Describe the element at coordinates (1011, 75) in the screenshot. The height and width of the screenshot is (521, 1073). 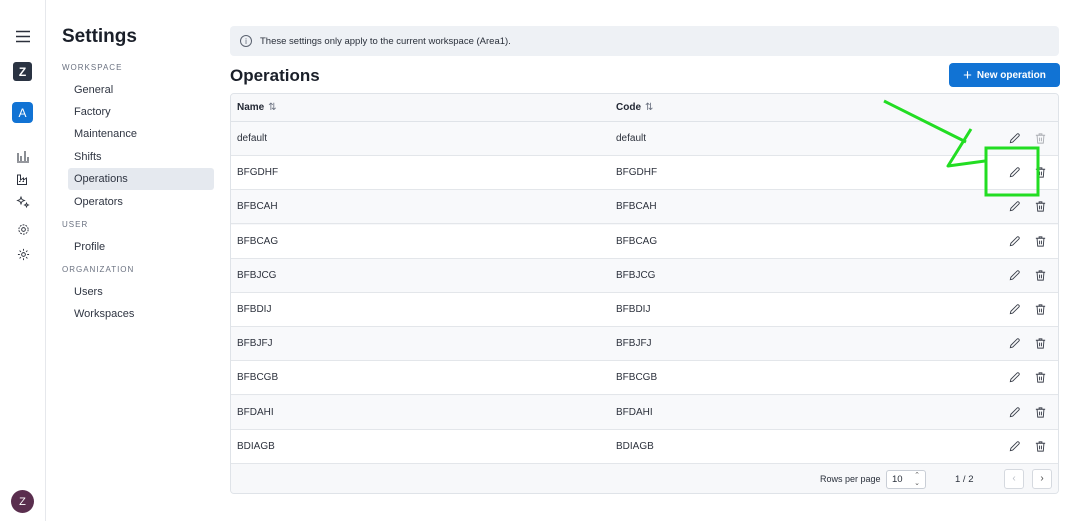
I see `new-operation-label: New operation` at that location.